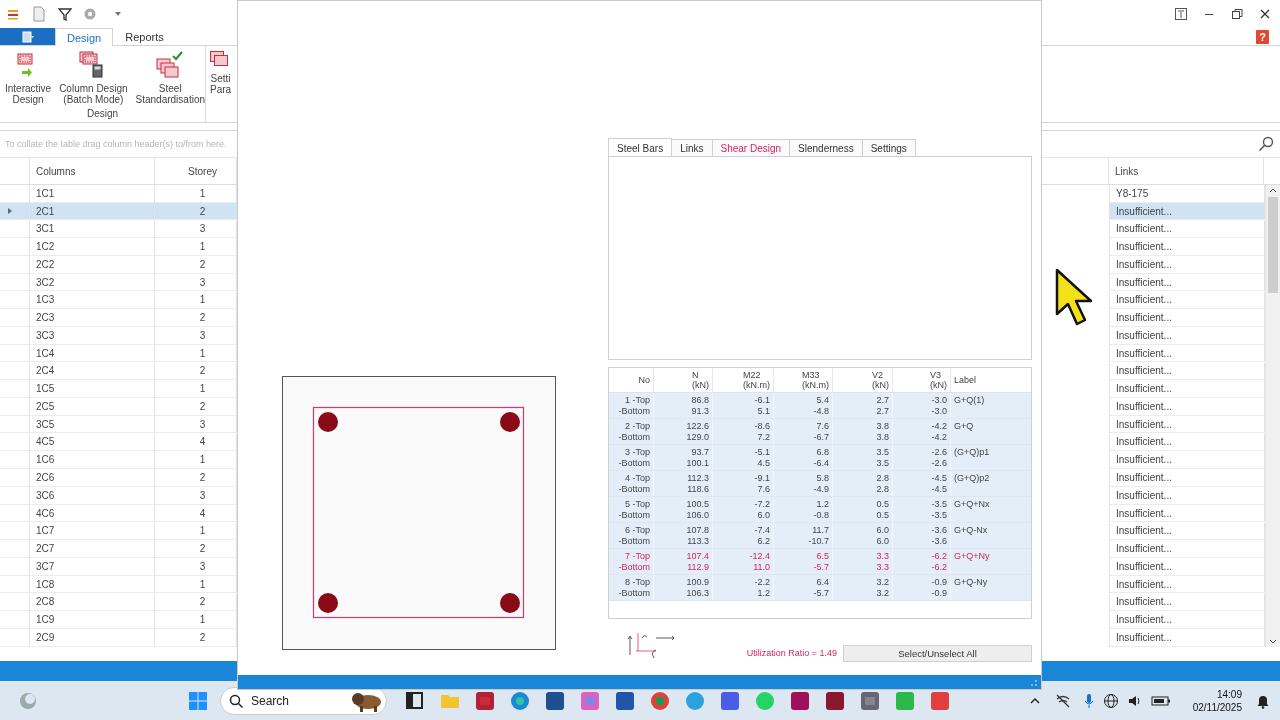  What do you see at coordinates (870, 701) in the screenshot?
I see `calculator-icon` at bounding box center [870, 701].